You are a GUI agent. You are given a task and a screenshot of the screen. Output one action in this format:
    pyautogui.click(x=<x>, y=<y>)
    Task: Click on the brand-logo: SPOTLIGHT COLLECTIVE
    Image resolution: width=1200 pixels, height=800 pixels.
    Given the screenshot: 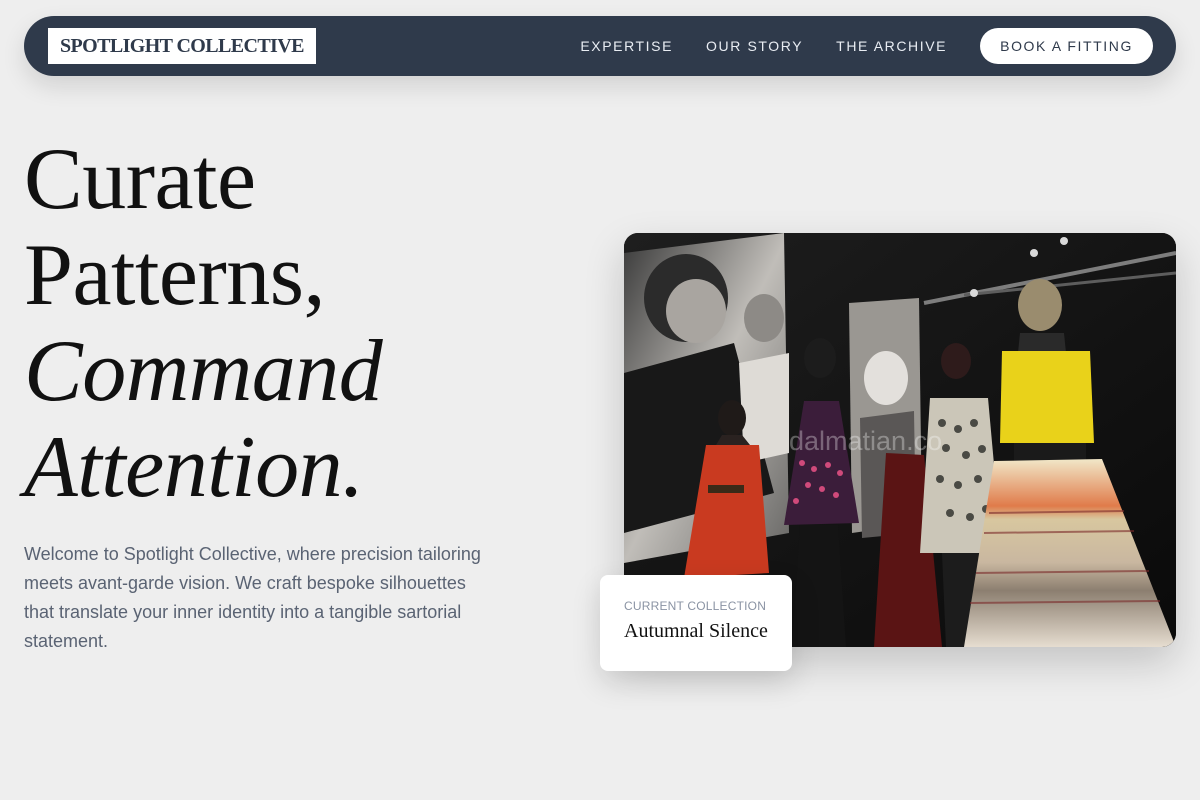 What is the action you would take?
    pyautogui.click(x=182, y=46)
    